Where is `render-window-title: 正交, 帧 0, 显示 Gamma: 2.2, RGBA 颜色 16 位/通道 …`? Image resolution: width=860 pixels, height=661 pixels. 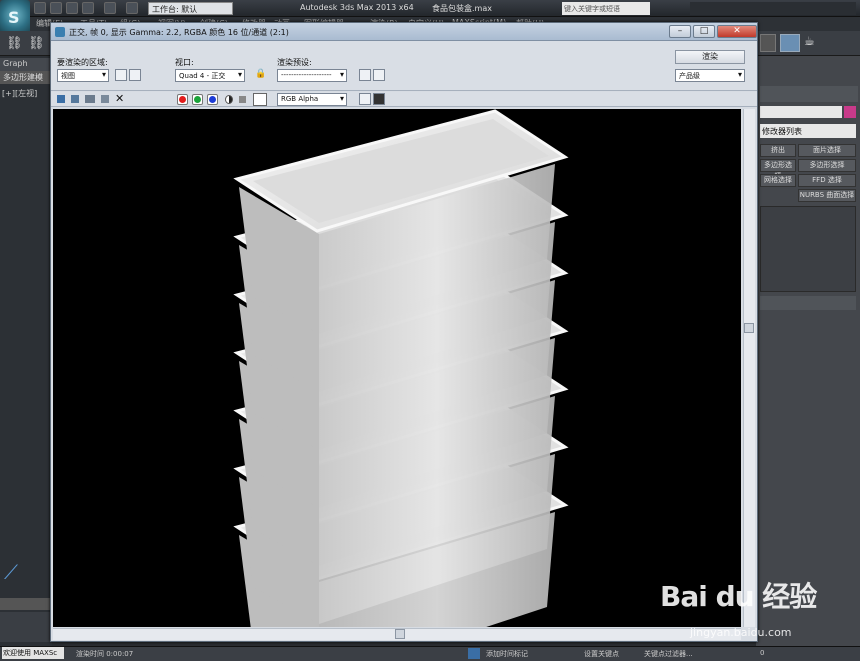 render-window-title: 正交, 帧 0, 显示 Gamma: 2.2, RGBA 颜色 16 位/通道 … is located at coordinates (179, 32).